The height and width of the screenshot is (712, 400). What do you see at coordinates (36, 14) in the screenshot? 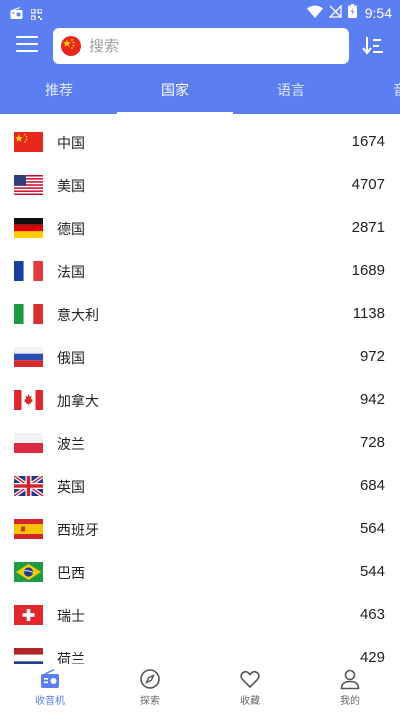
I see `scan-notification-icon` at bounding box center [36, 14].